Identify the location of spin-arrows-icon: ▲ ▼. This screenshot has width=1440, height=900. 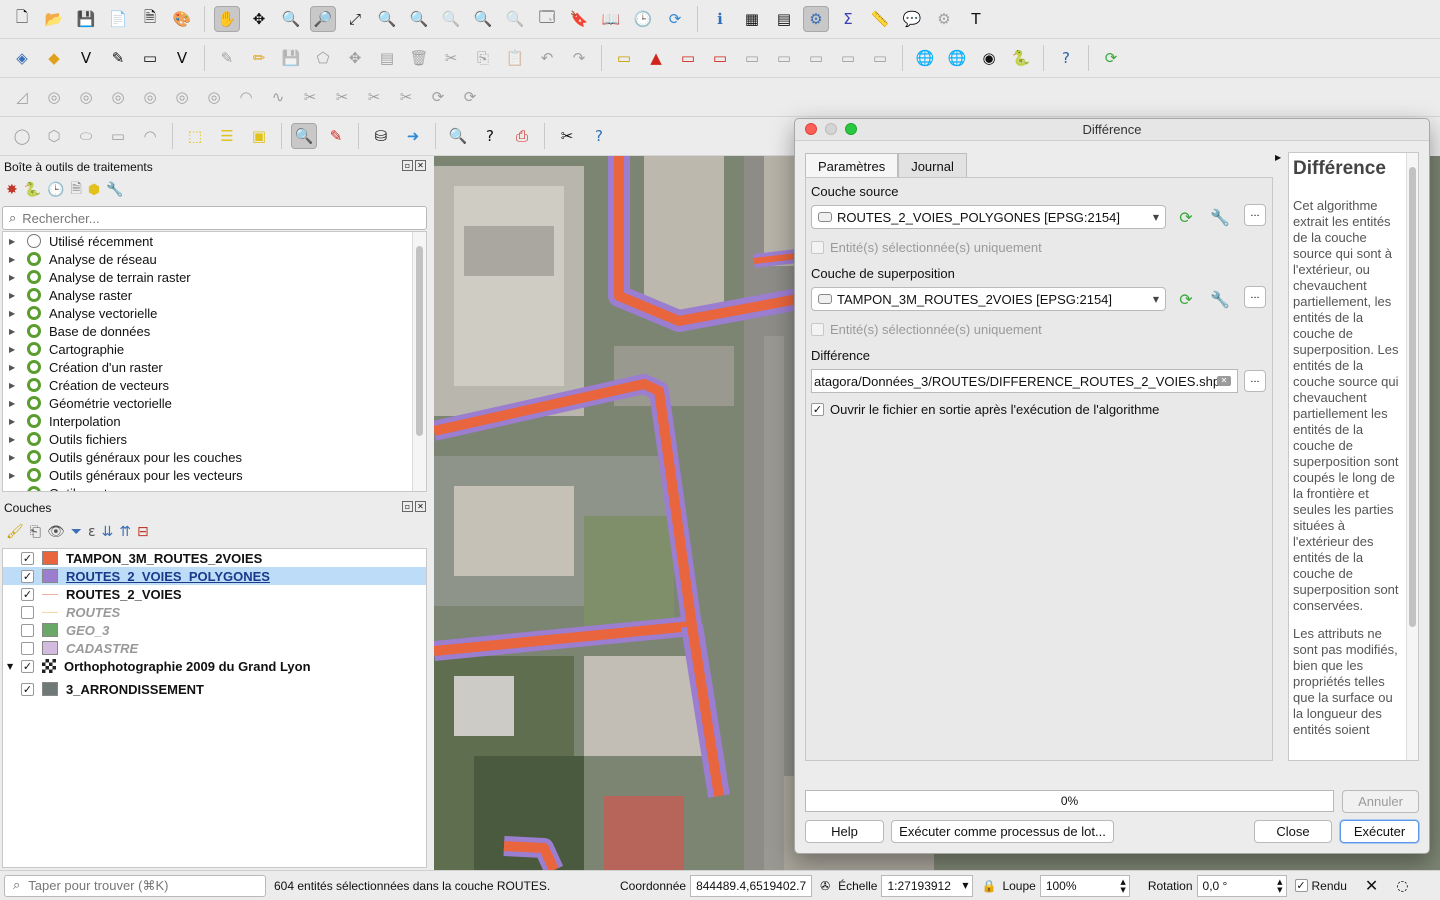
(1122, 886).